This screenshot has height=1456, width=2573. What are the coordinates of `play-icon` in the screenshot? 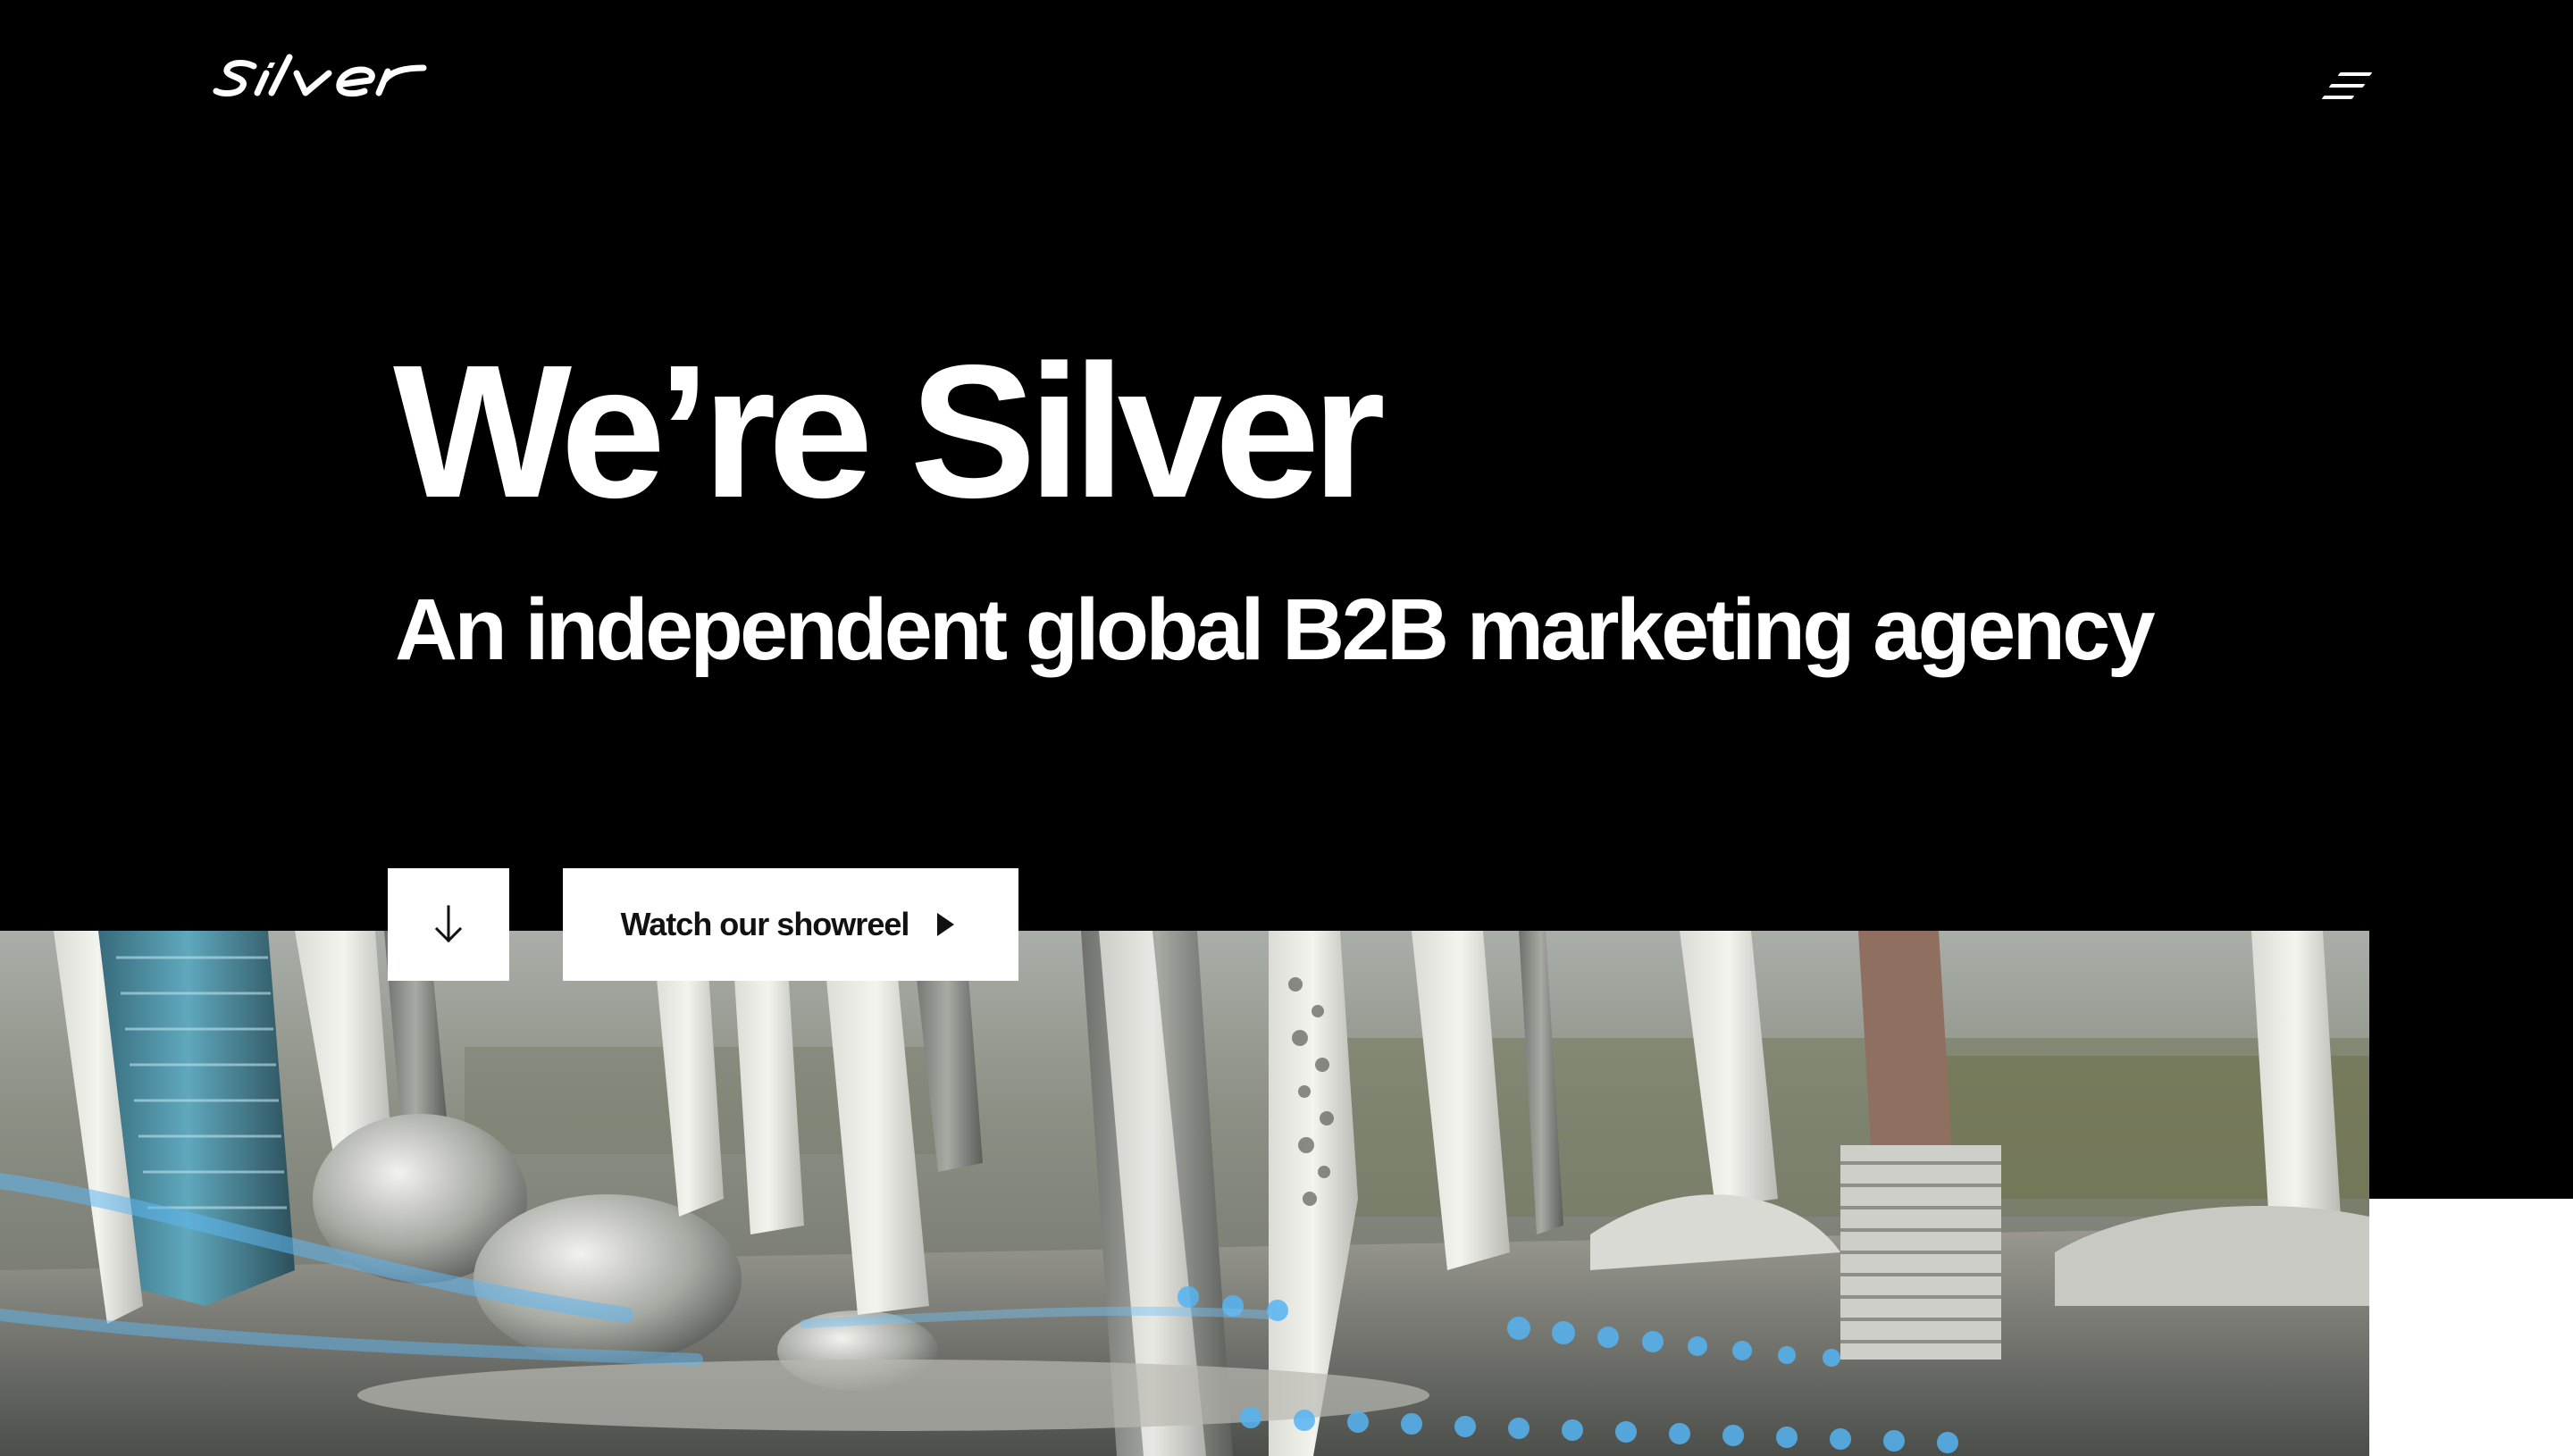 It's located at (946, 924).